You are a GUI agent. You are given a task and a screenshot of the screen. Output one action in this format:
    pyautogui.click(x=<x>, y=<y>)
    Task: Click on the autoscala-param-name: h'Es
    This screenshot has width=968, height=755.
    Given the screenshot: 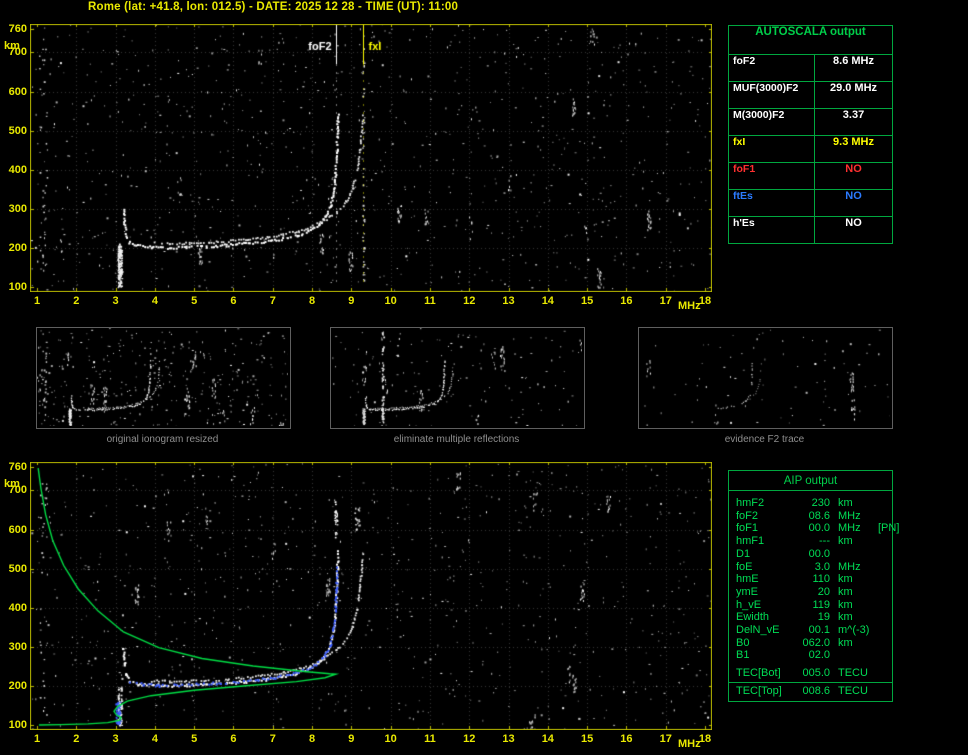 What is the action you would take?
    pyautogui.click(x=772, y=230)
    